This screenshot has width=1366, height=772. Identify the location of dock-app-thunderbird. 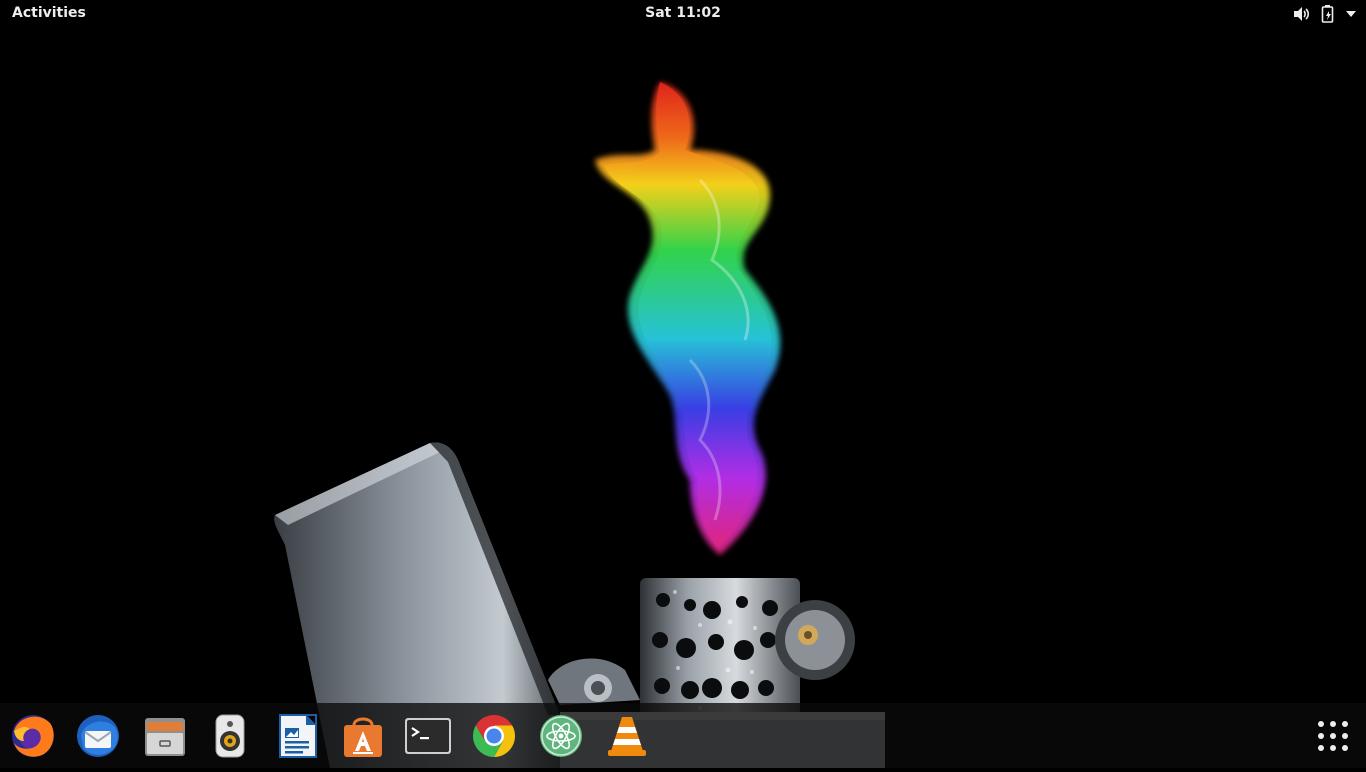
(98, 736).